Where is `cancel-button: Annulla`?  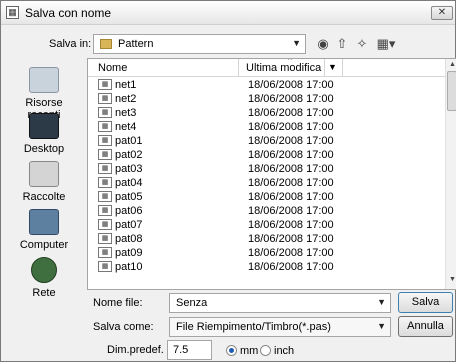
cancel-button: Annulla is located at coordinates (425, 326).